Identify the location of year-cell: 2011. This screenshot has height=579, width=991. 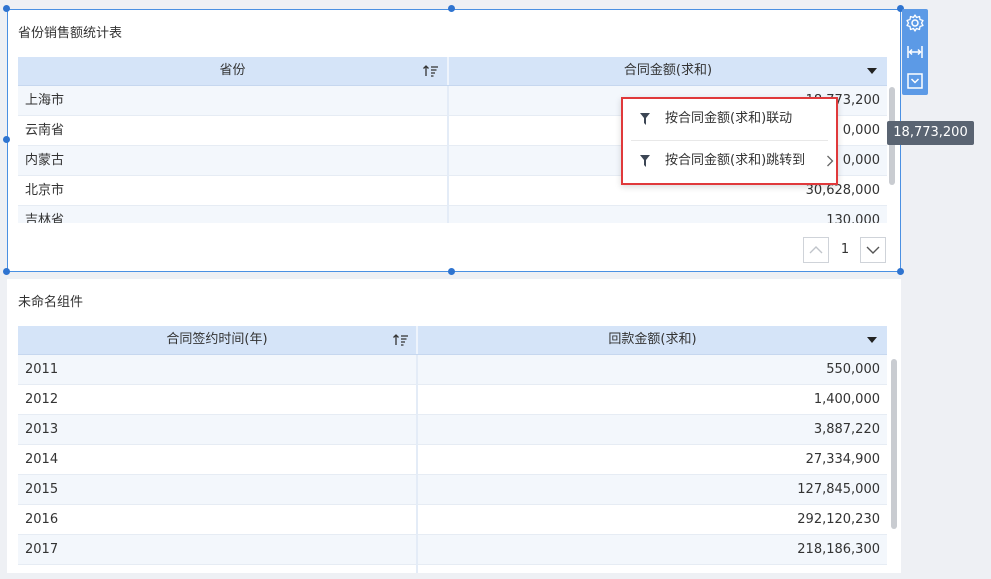
(42, 369).